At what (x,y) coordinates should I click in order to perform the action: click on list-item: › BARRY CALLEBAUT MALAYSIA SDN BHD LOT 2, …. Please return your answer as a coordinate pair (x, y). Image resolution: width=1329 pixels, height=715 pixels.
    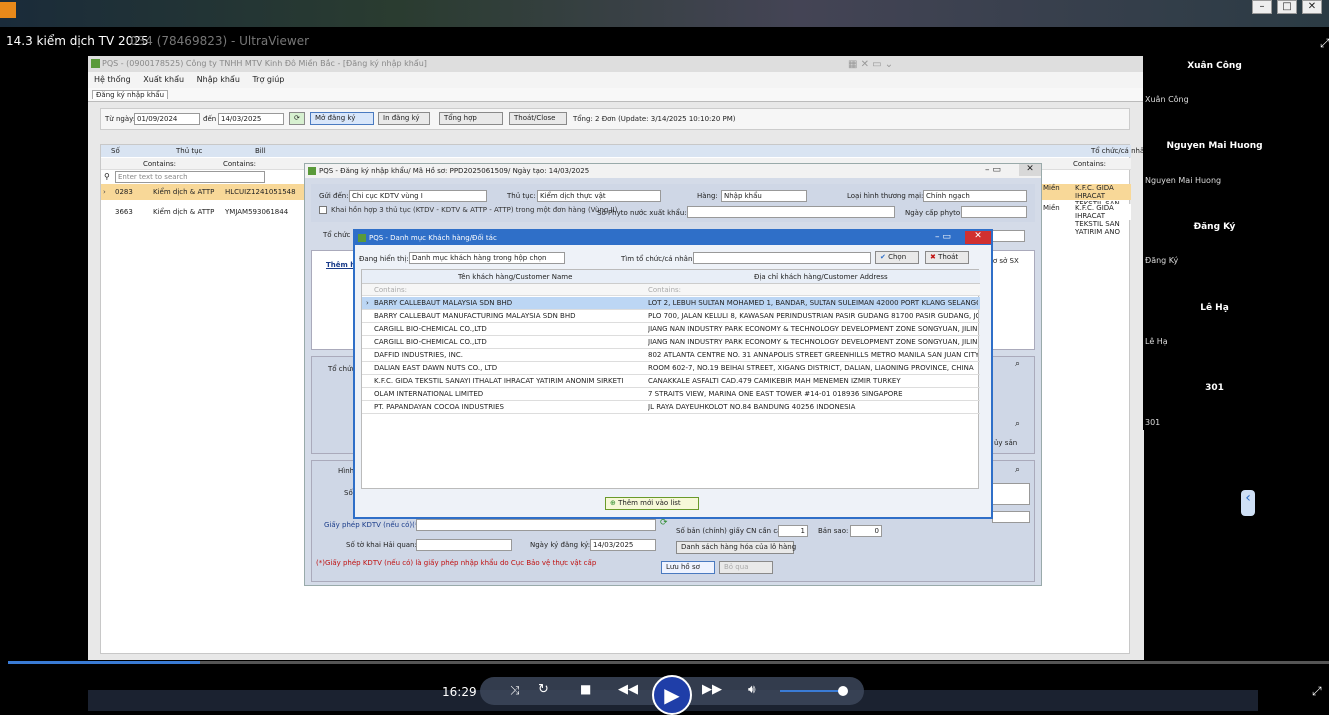
    Looking at the image, I should click on (671, 303).